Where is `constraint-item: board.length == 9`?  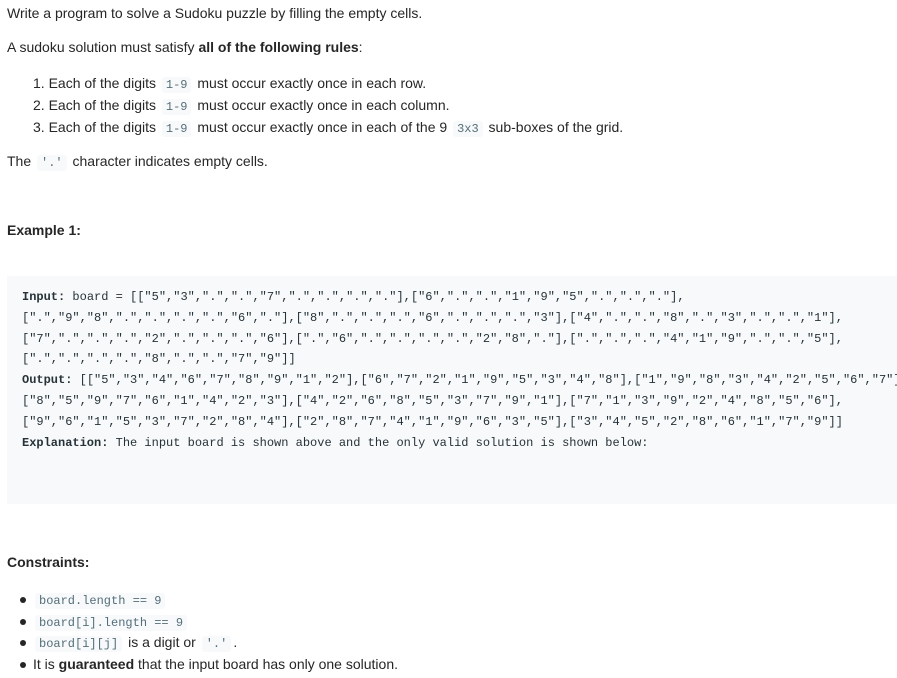
constraint-item: board.length == 9 is located at coordinates (209, 600).